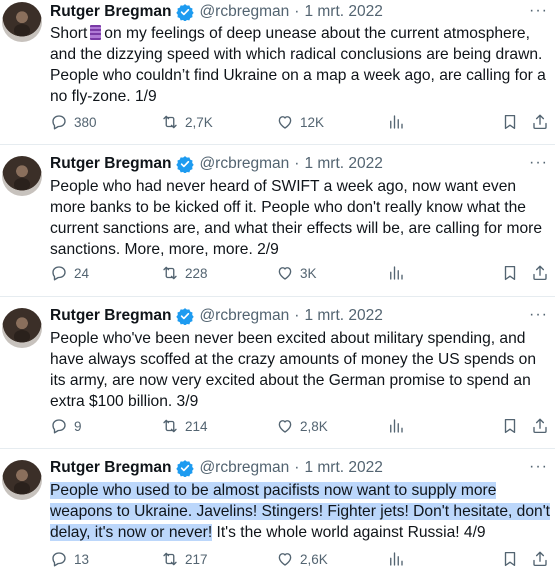  Describe the element at coordinates (312, 122) in the screenshot. I see `like-count: 12K` at that location.